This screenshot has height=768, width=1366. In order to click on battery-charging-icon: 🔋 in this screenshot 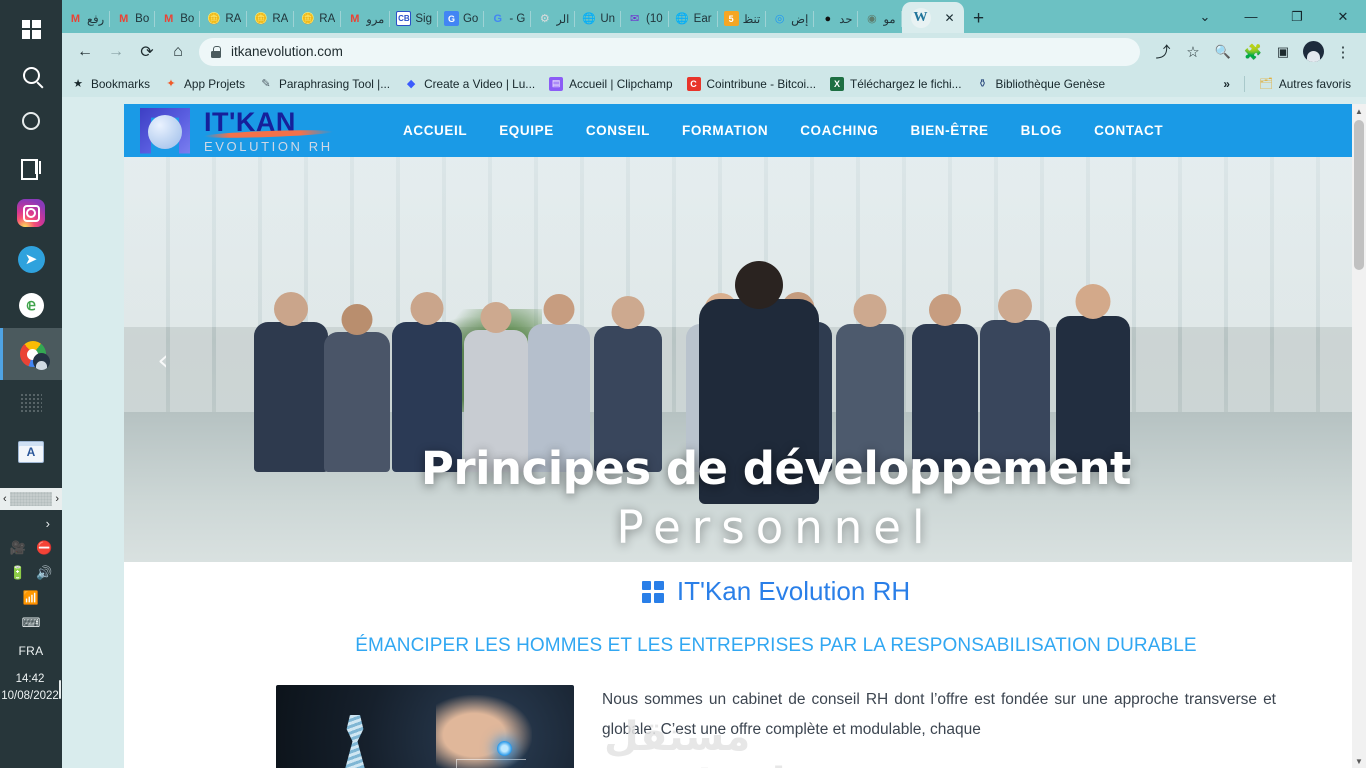, I will do `click(18, 573)`.